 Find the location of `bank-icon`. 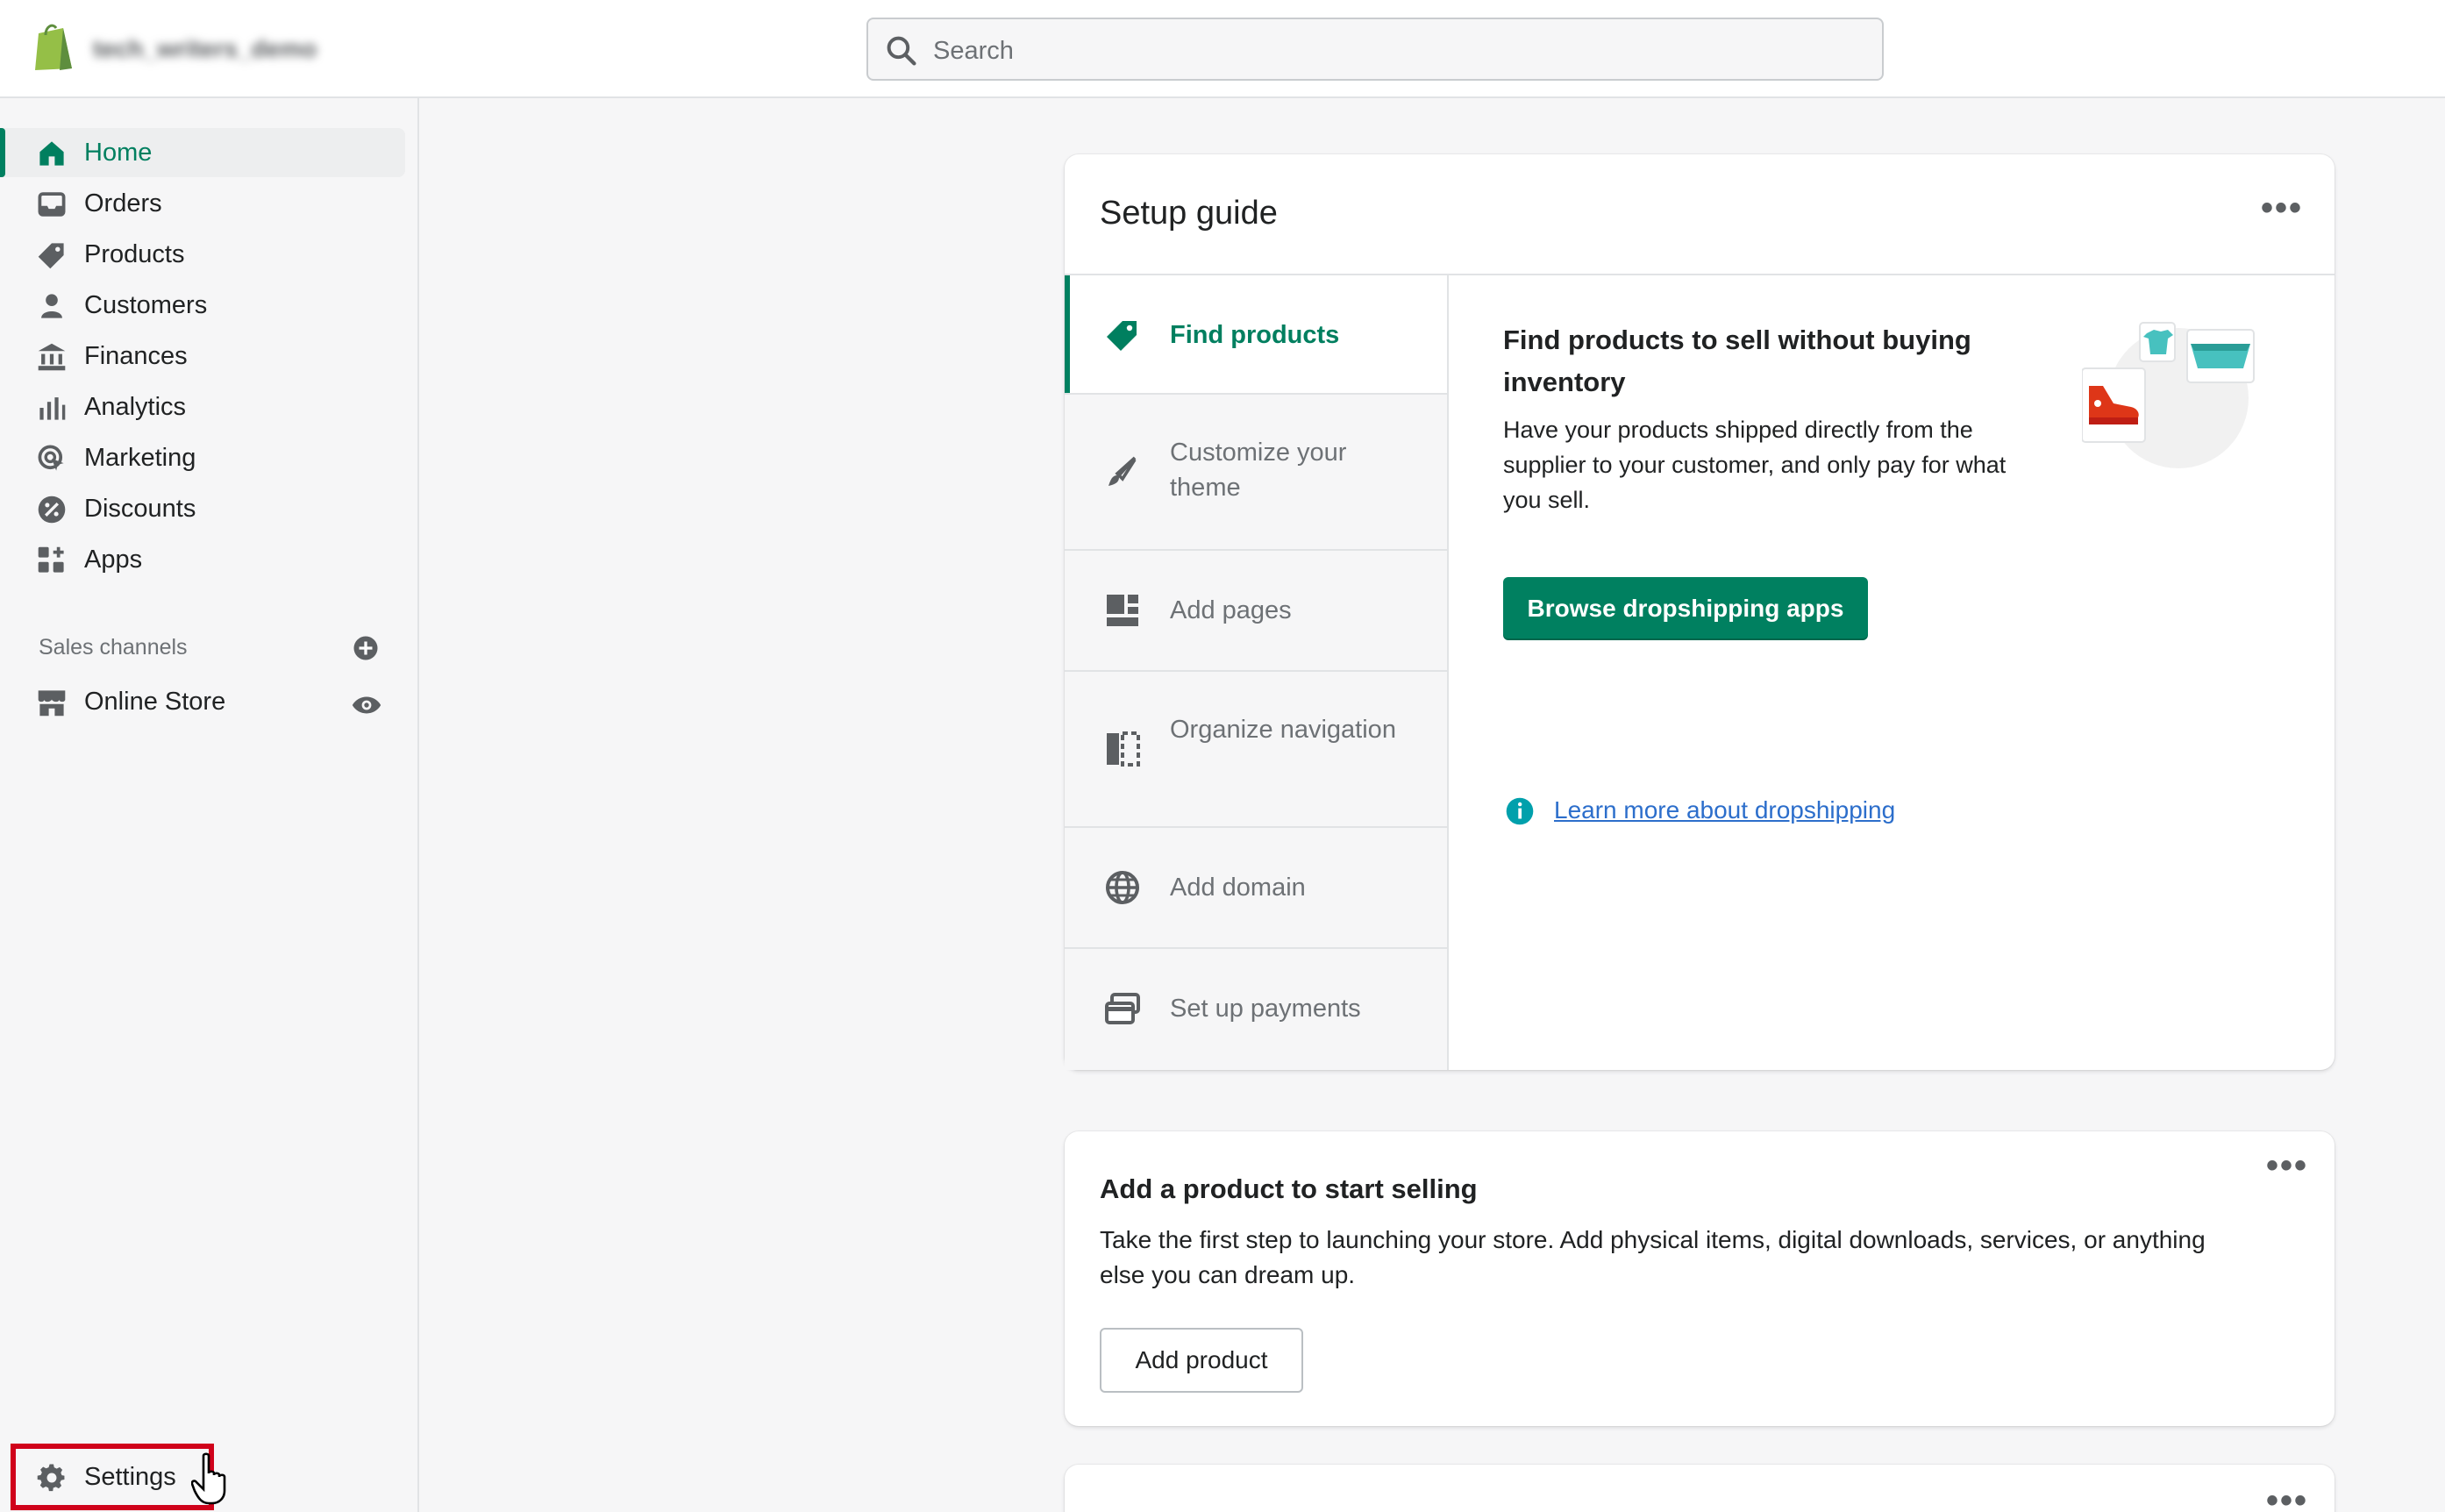

bank-icon is located at coordinates (52, 357).